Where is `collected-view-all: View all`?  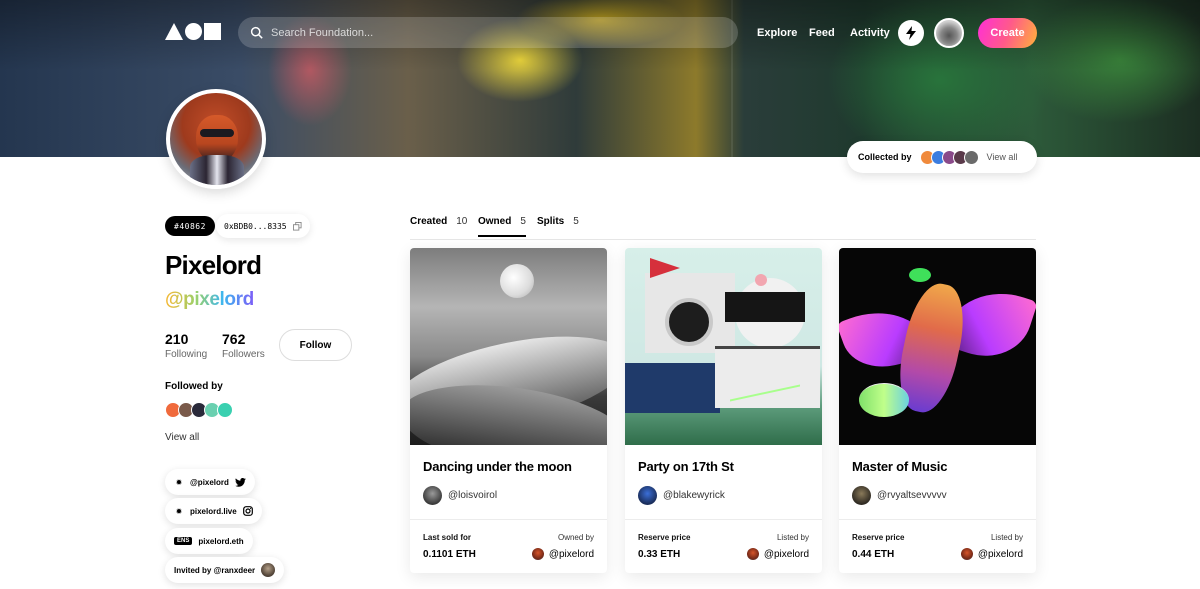 collected-view-all: View all is located at coordinates (1002, 157).